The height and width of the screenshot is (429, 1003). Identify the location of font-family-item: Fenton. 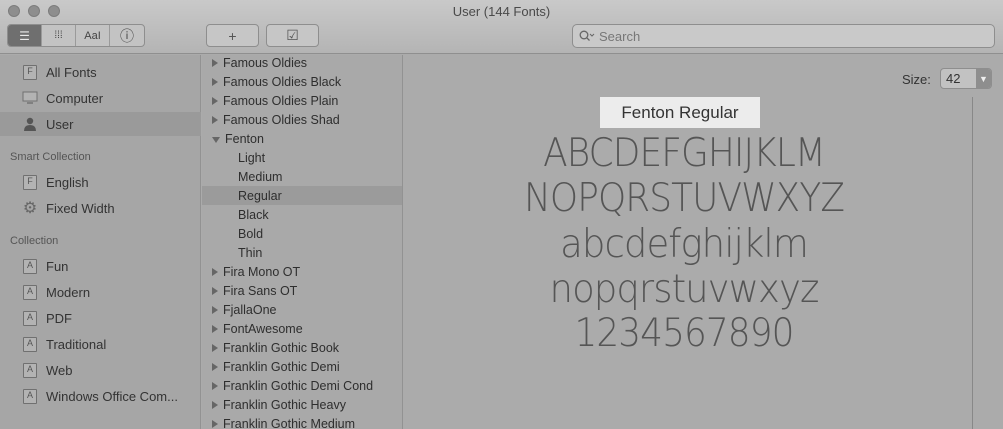
(302, 138).